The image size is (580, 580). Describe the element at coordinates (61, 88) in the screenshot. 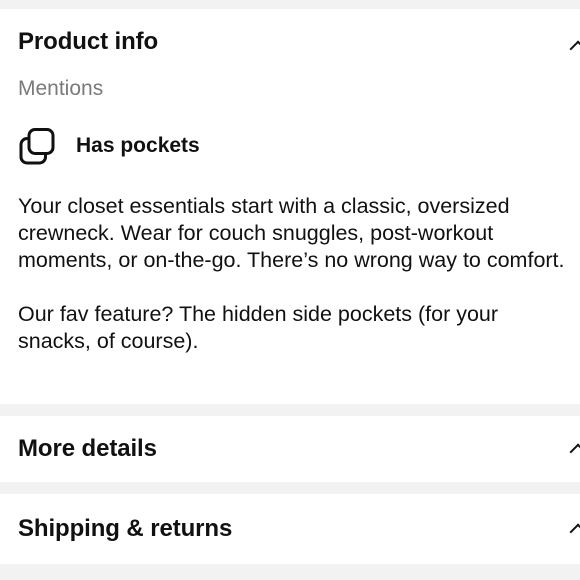

I see `mentions-label: Mentions` at that location.